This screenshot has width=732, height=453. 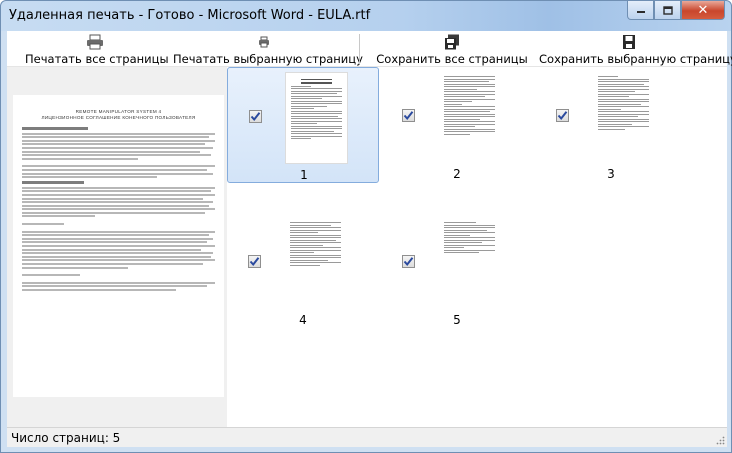 What do you see at coordinates (264, 42) in the screenshot?
I see `printer-small-icon` at bounding box center [264, 42].